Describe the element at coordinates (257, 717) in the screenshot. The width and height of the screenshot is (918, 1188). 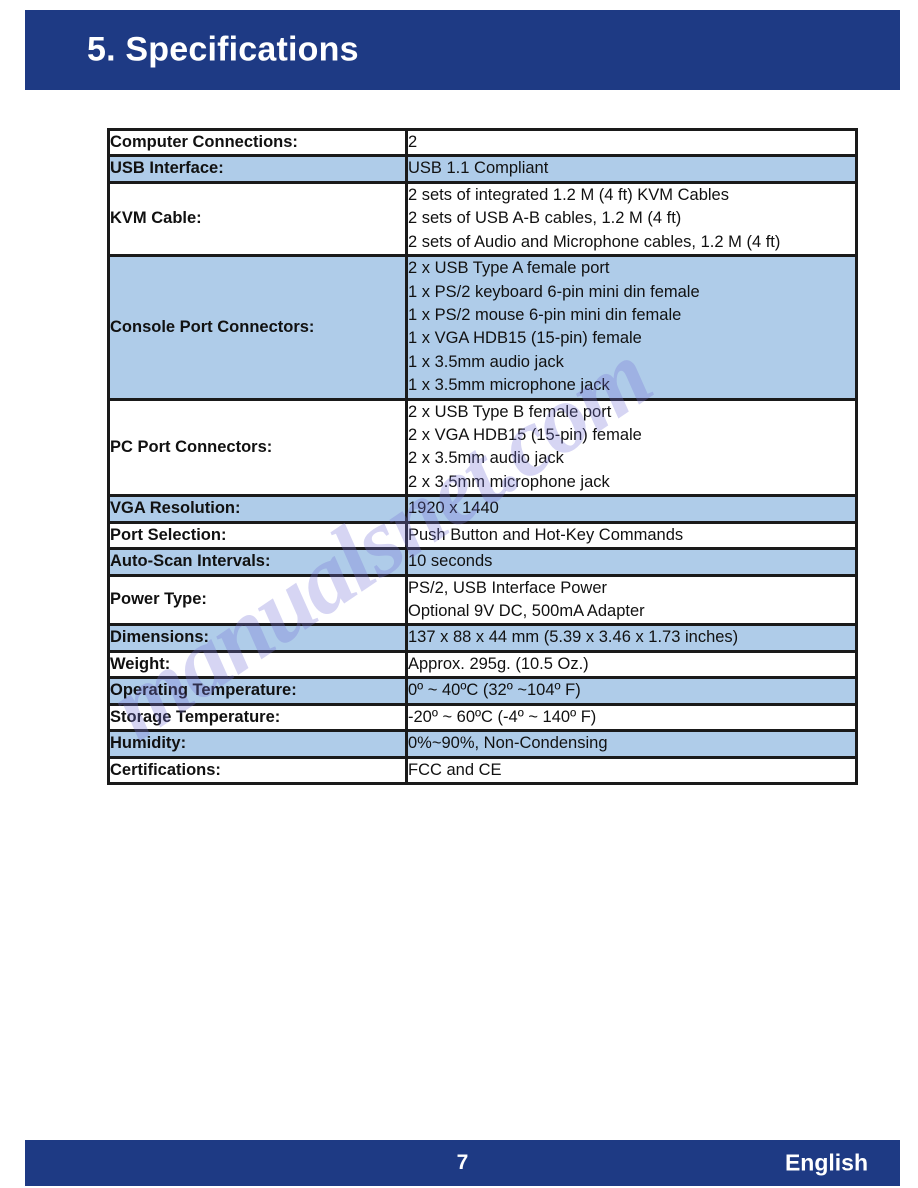
I see `spec-label-cell: Storage Temperature:` at that location.